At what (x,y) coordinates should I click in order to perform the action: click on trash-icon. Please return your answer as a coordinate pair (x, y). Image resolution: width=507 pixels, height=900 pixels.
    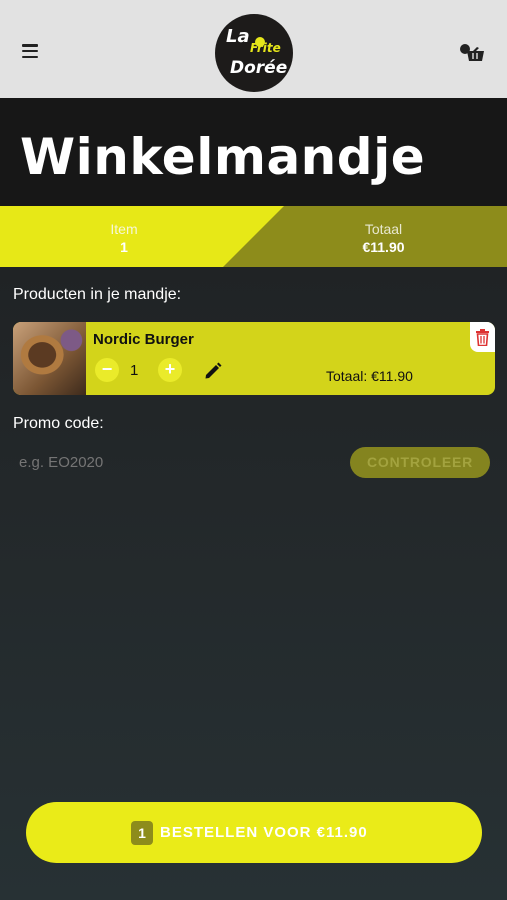
    Looking at the image, I should click on (482, 337).